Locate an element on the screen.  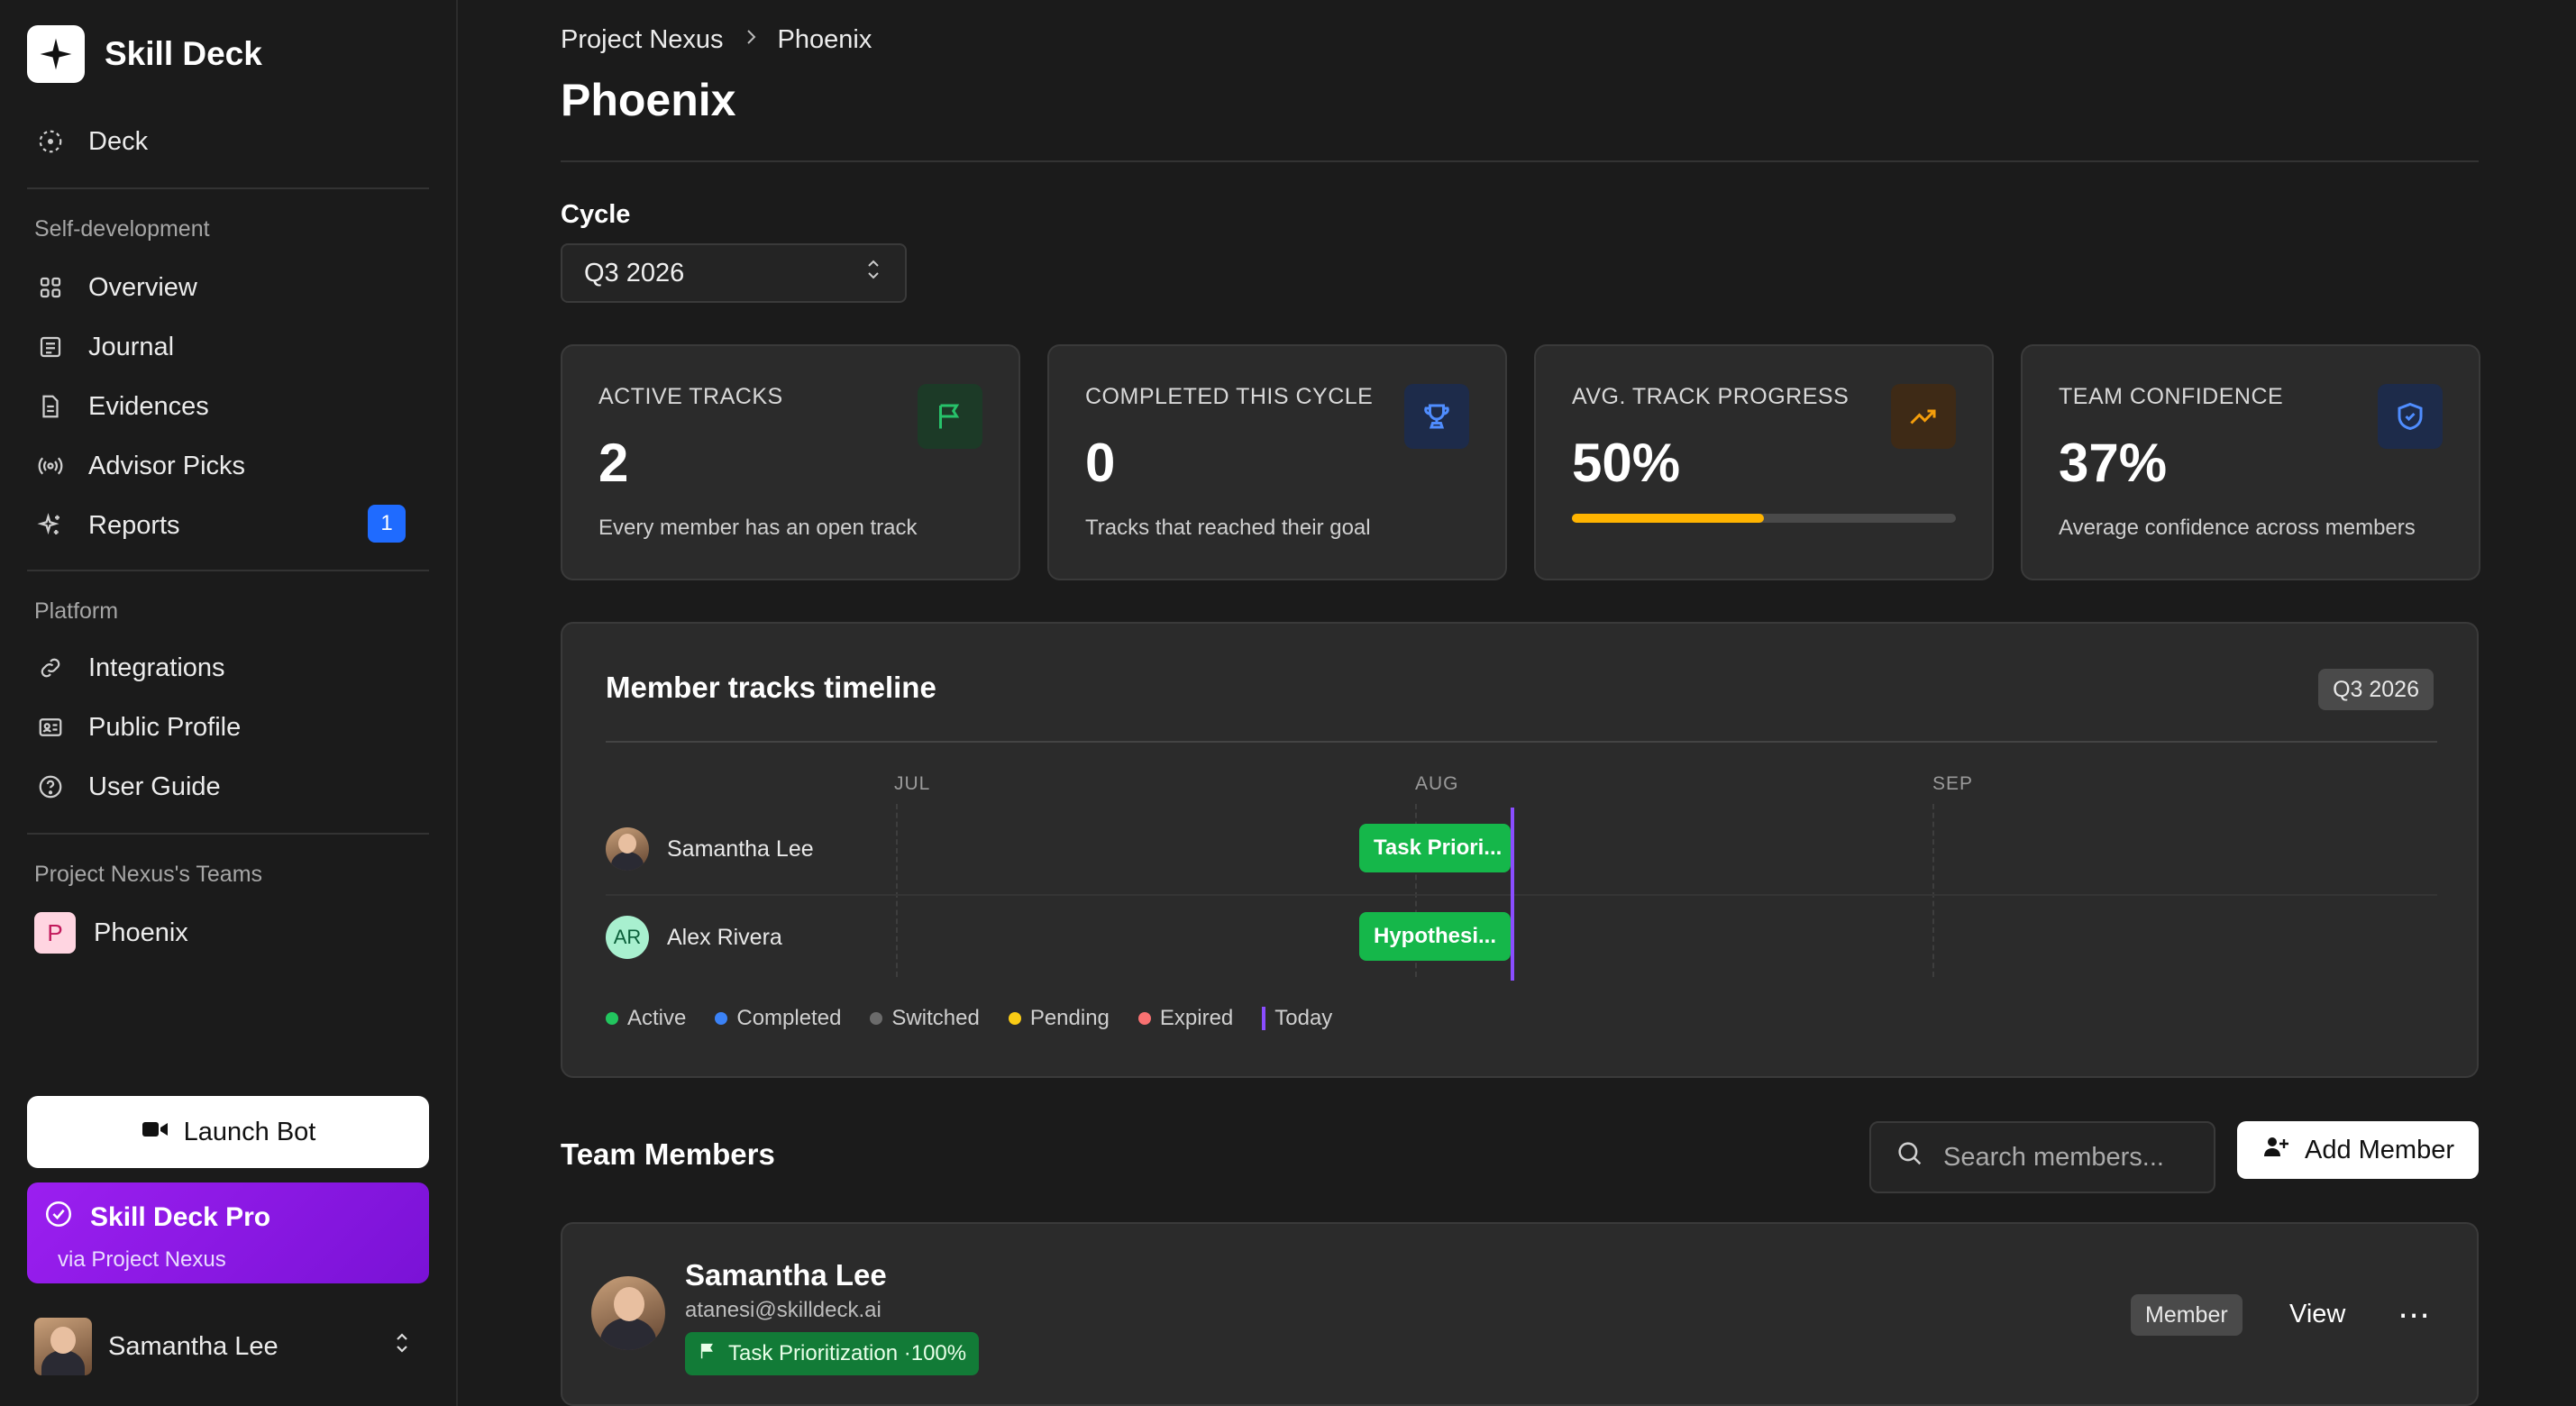
section-label-teams: Project Nexus's Teams is located at coordinates (148, 874).